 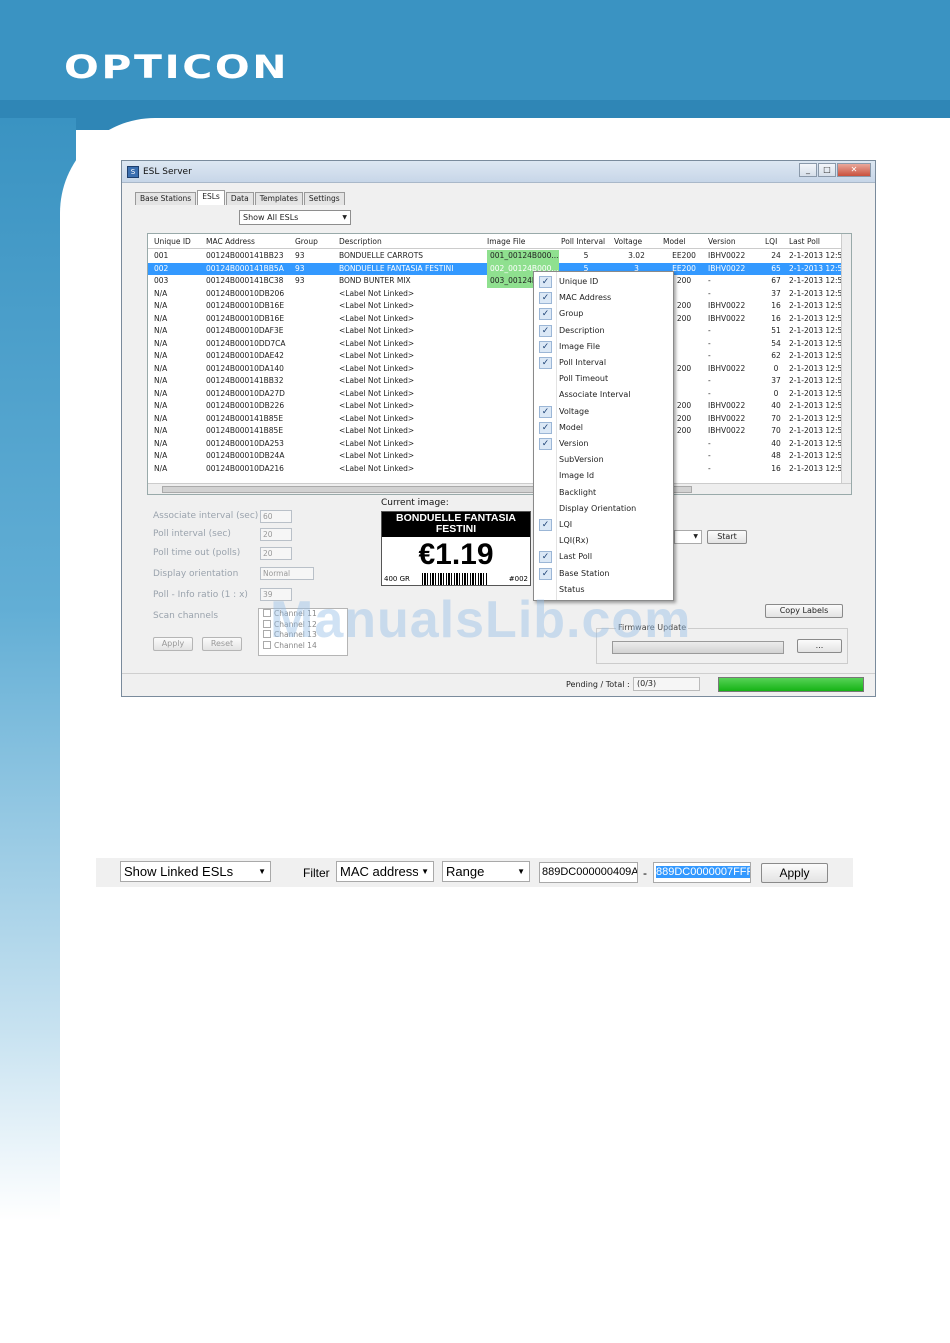 What do you see at coordinates (278, 198) in the screenshot?
I see `tab-templates: Templates` at bounding box center [278, 198].